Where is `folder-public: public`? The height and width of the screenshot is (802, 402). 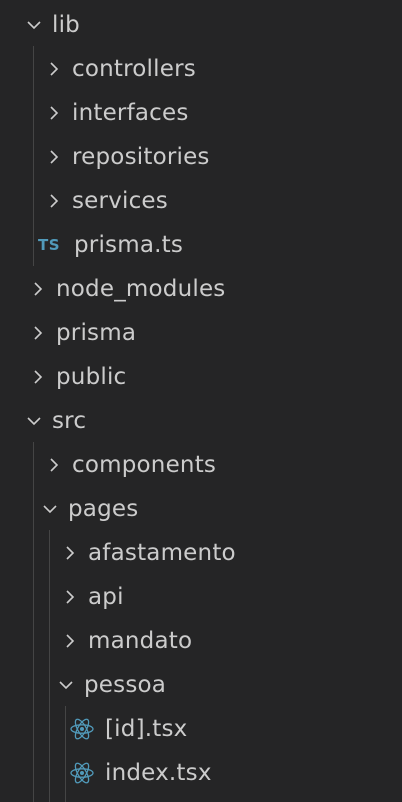 folder-public: public is located at coordinates (201, 377).